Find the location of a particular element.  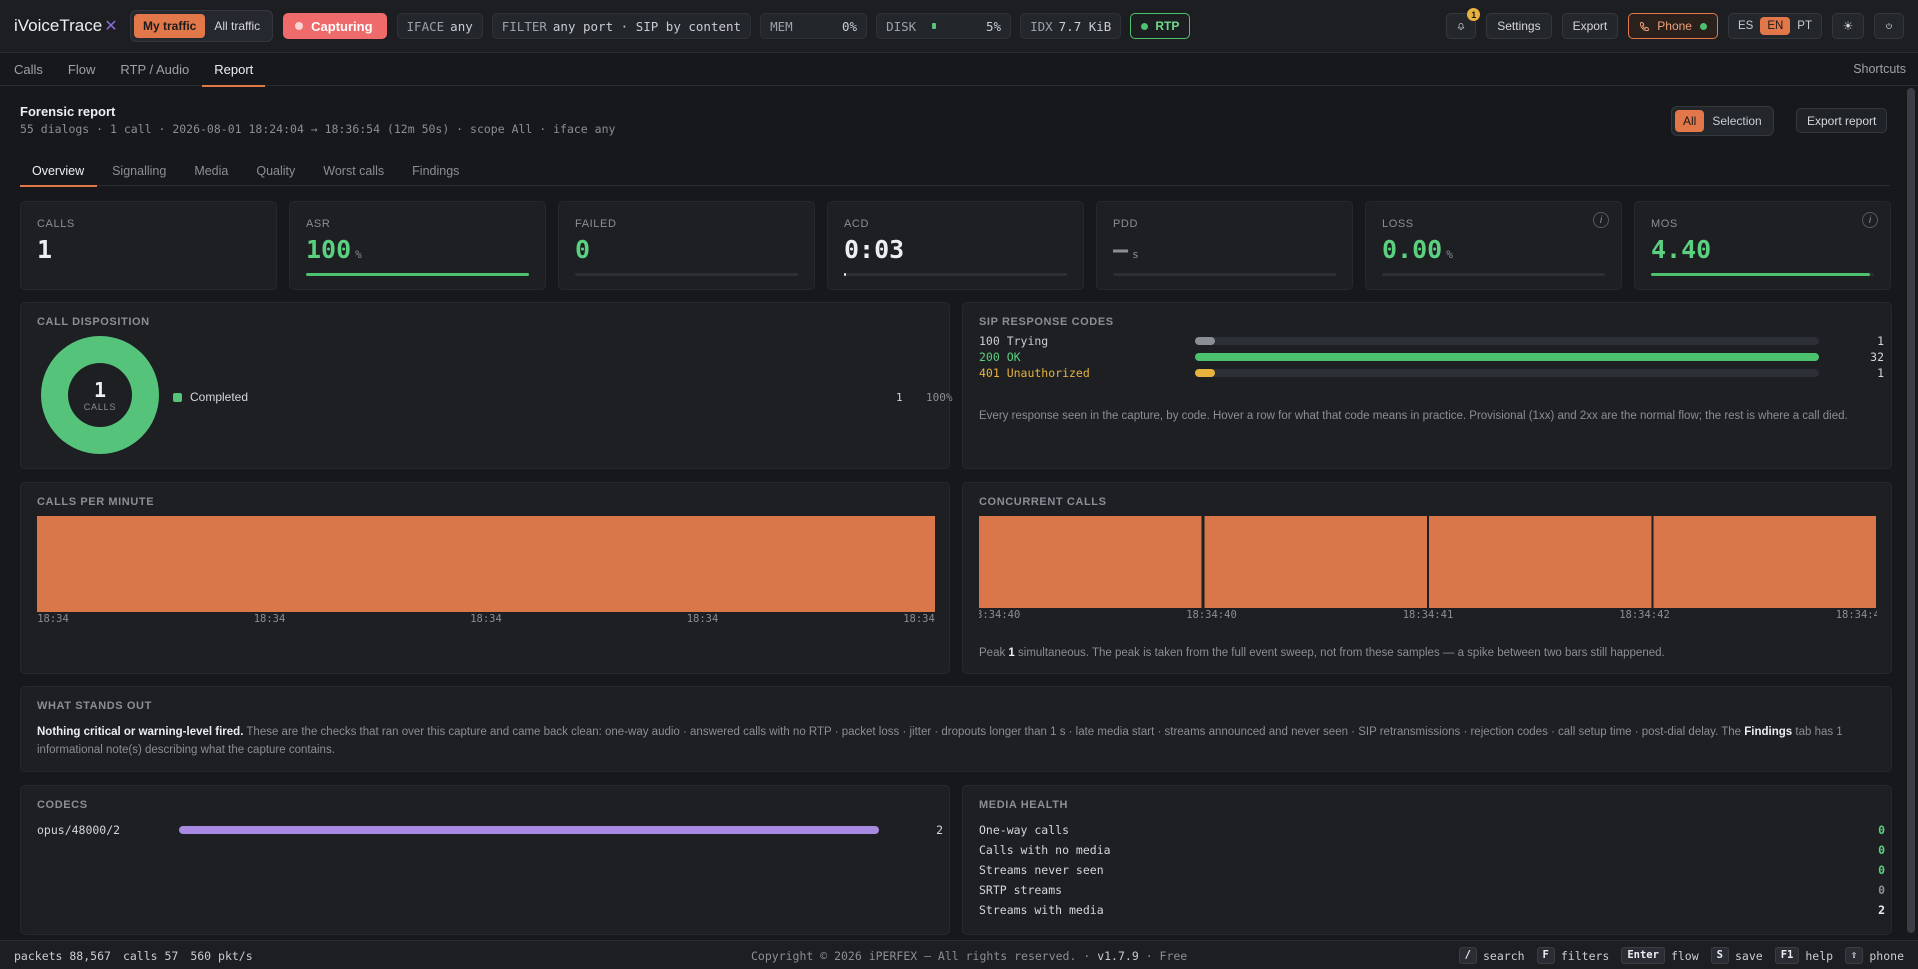

subtab-signalling: Signalling is located at coordinates (139, 171).